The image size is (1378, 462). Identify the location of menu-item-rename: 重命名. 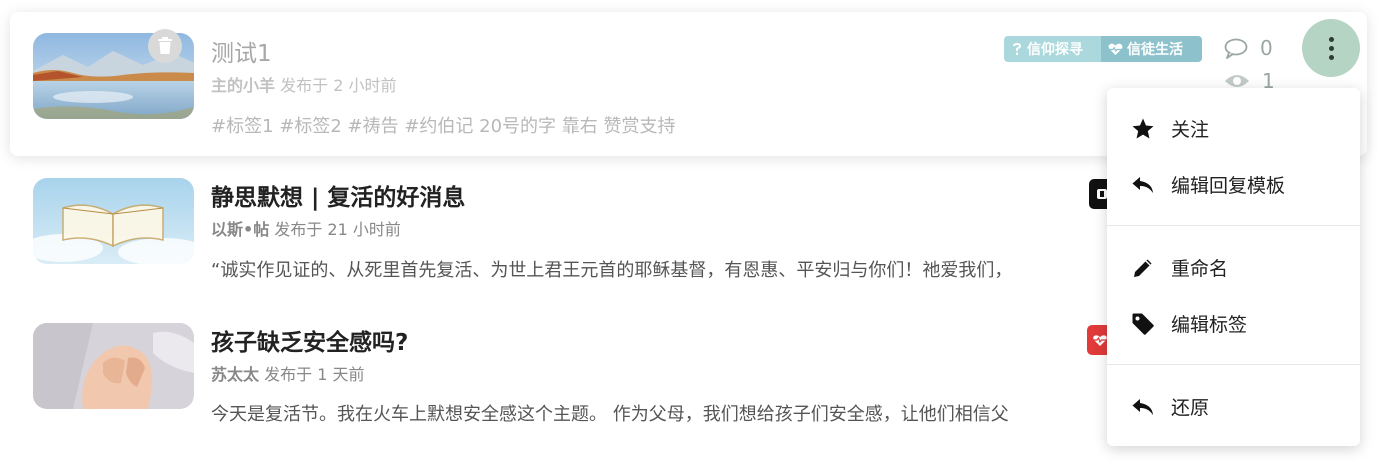
(1233, 267).